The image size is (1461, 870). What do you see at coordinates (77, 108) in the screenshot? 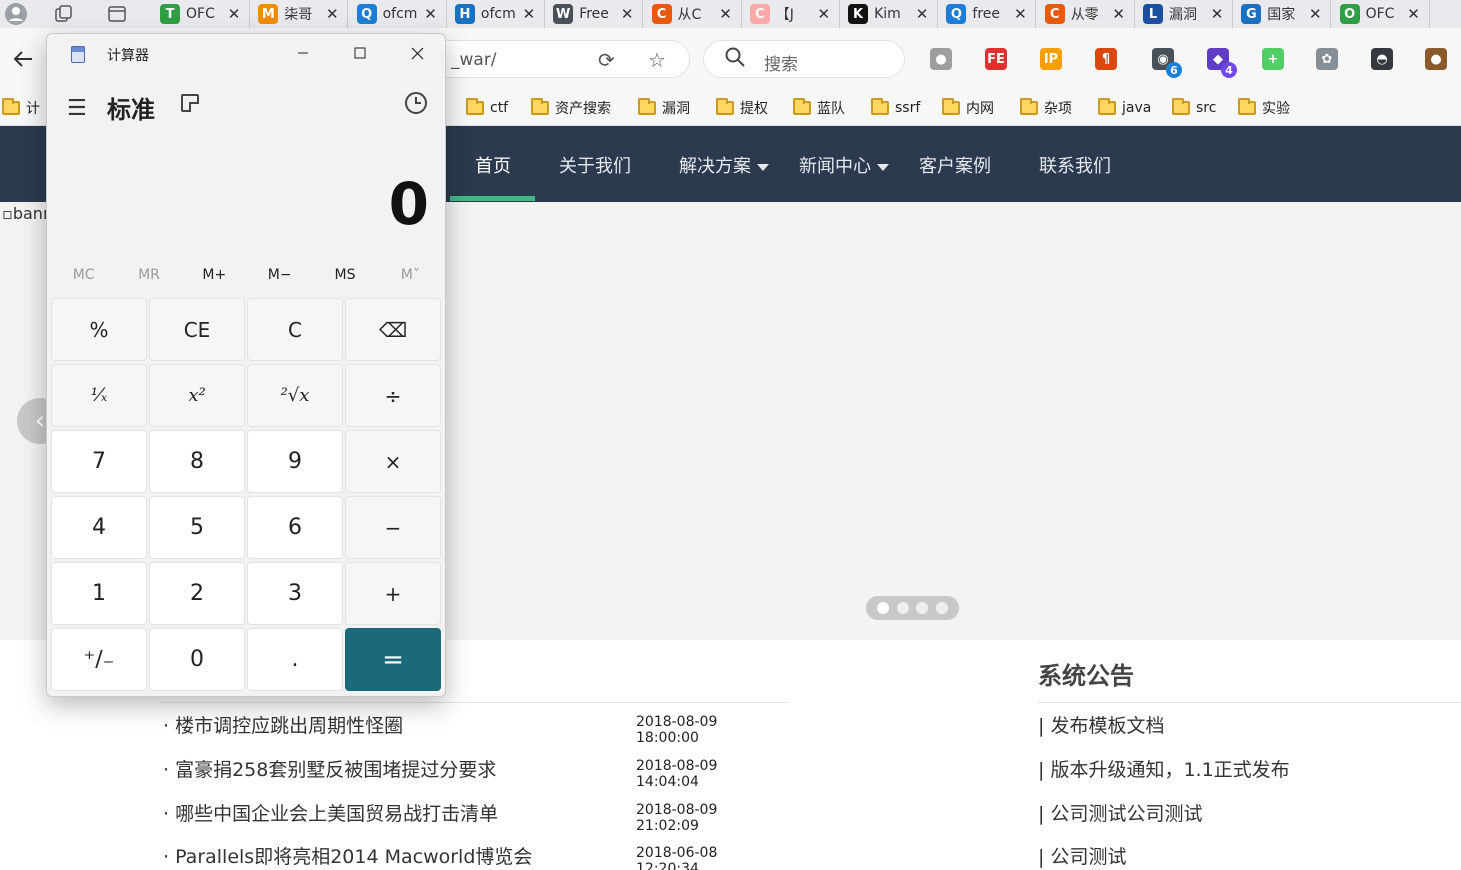
I see `hamburger-menu-icon: ☰` at bounding box center [77, 108].